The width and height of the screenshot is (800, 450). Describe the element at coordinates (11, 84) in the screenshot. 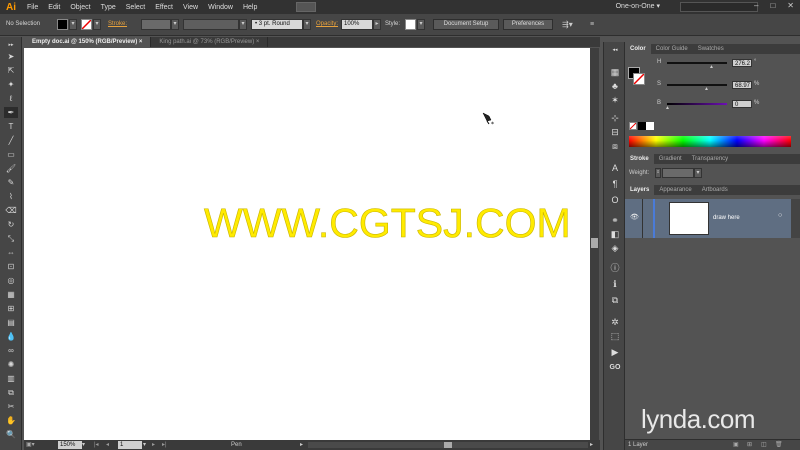

I see `magic-wand-tool-icon: ✦` at that location.